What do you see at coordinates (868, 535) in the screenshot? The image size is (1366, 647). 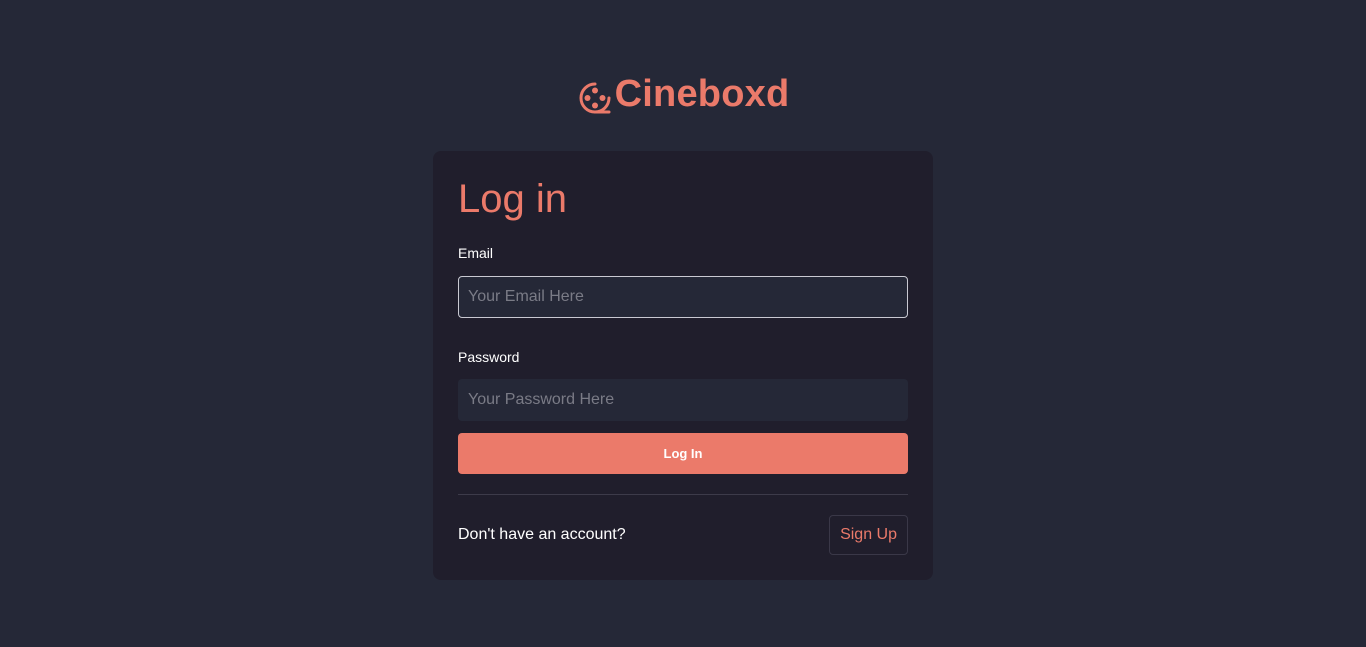 I see `signup-button: Sign Up` at bounding box center [868, 535].